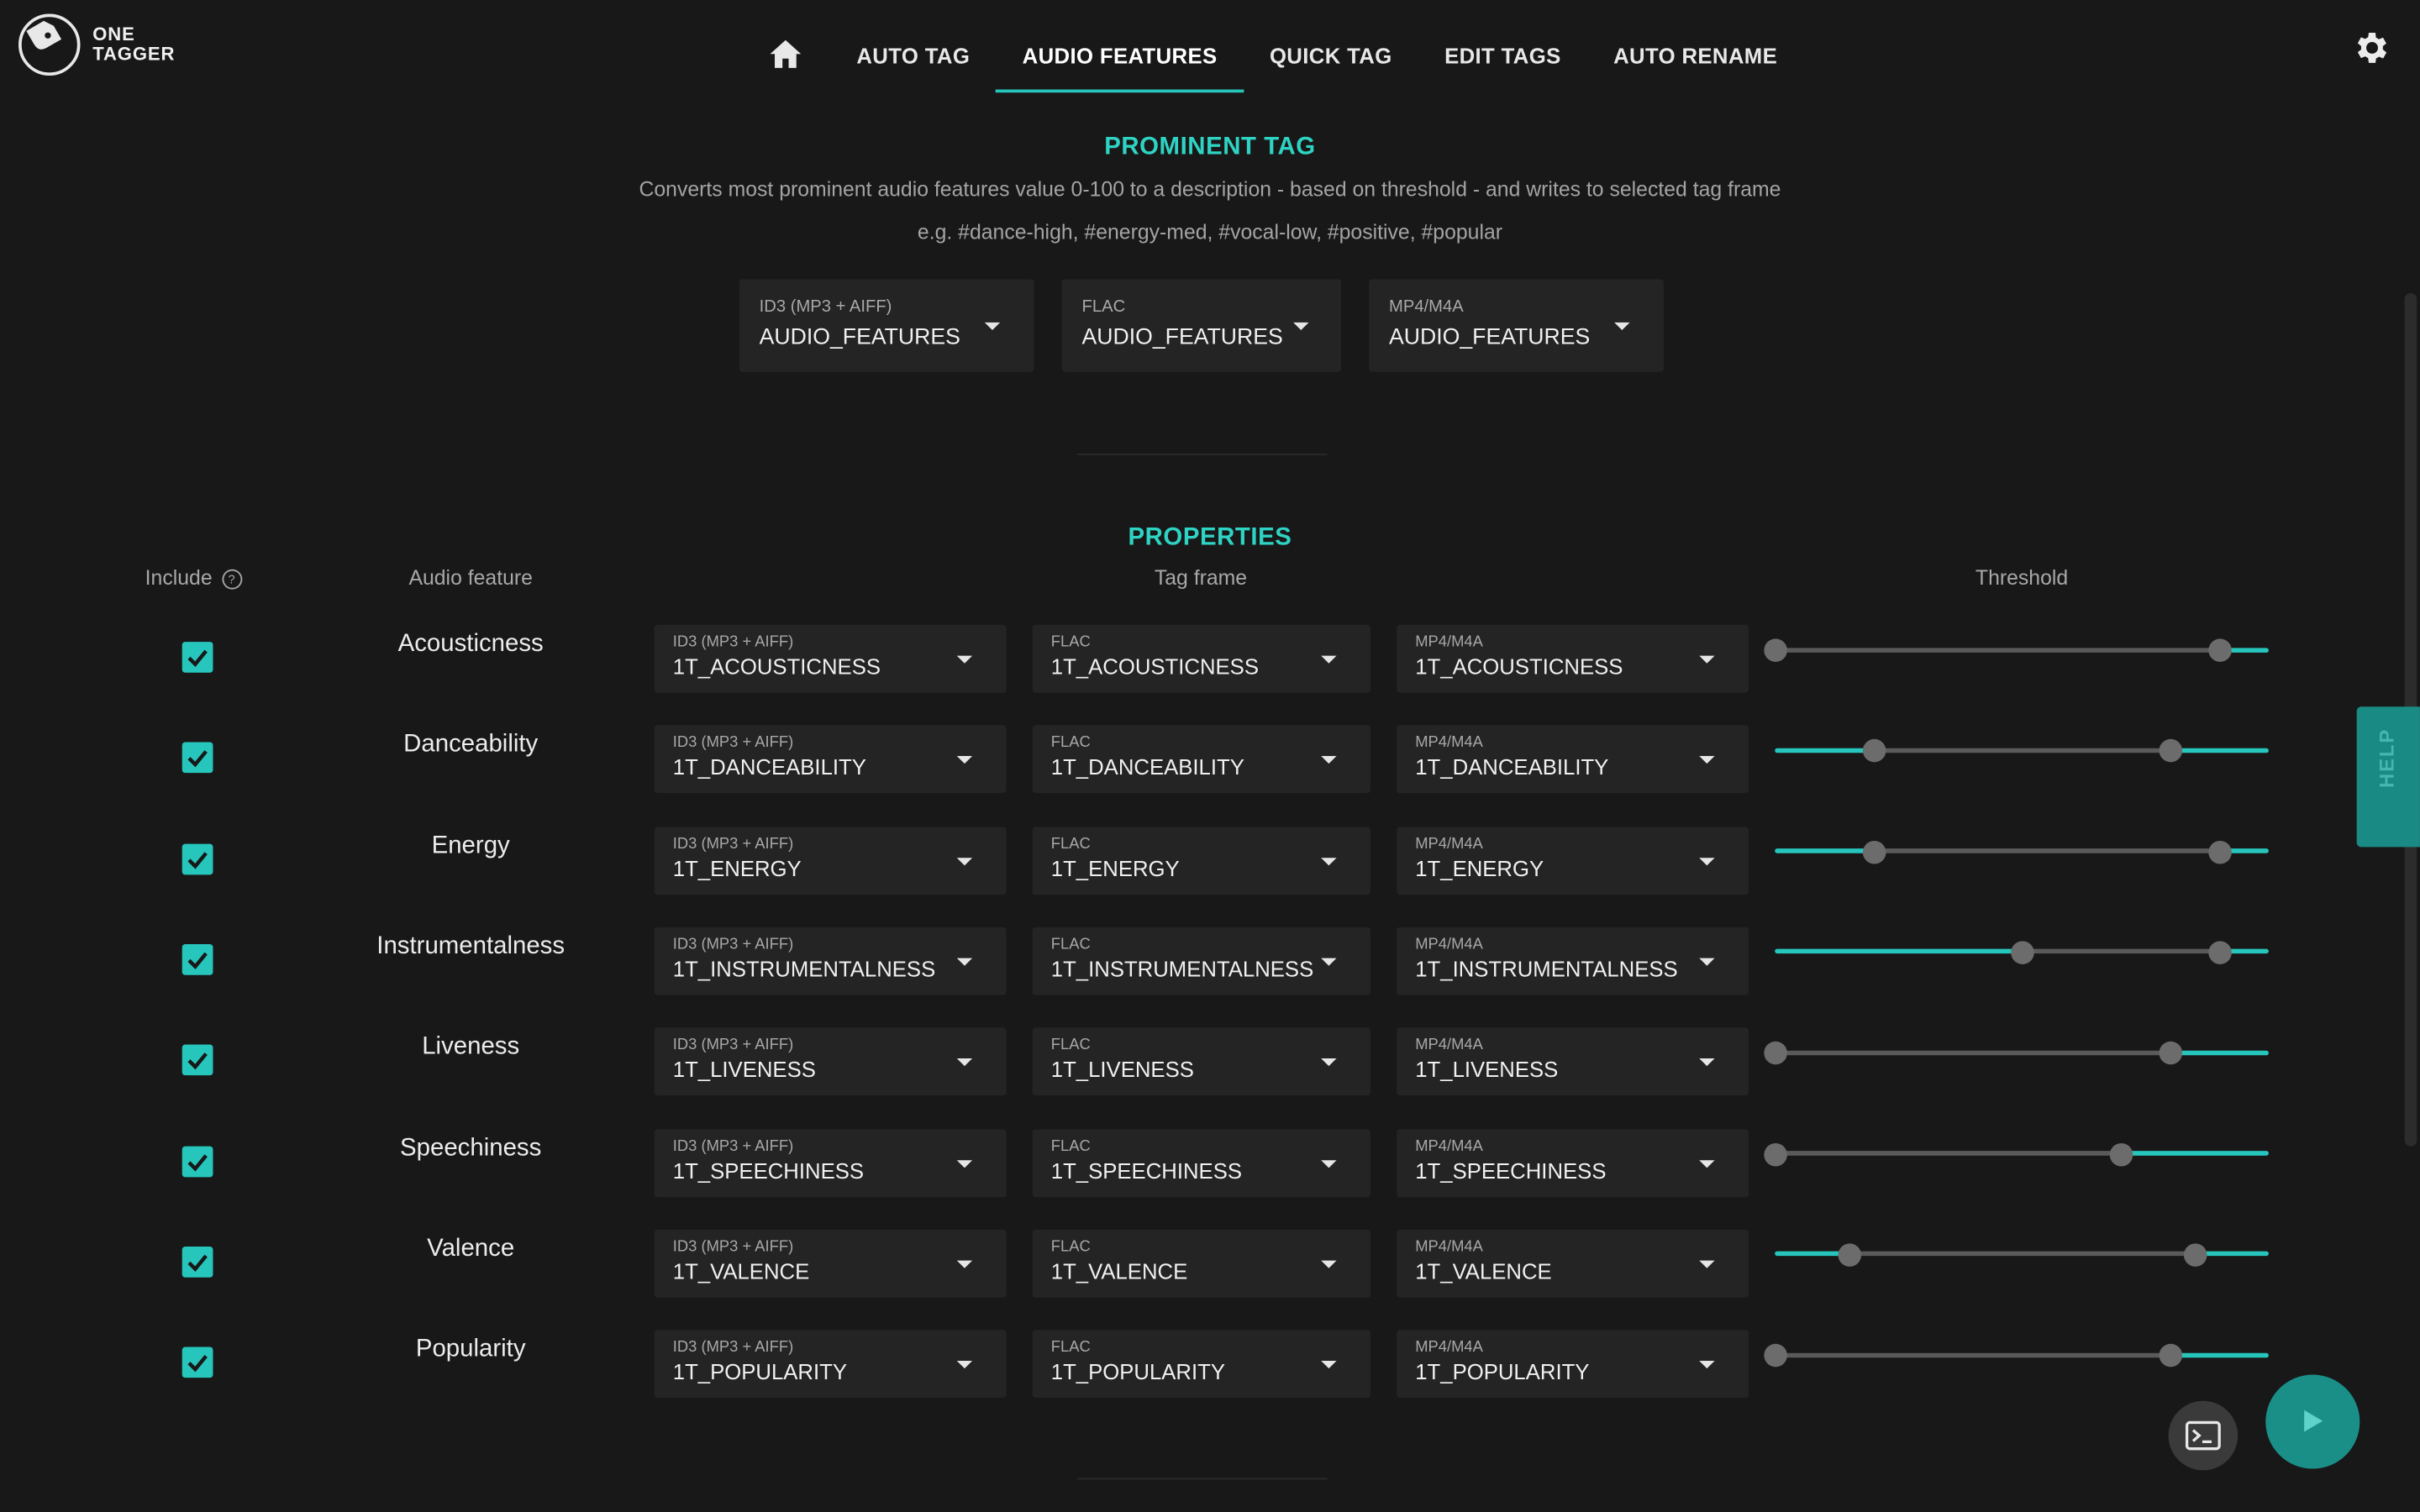 This screenshot has height=1512, width=2420. What do you see at coordinates (1120, 62) in the screenshot?
I see `tab-audio-features: AUDIO FEATURES` at bounding box center [1120, 62].